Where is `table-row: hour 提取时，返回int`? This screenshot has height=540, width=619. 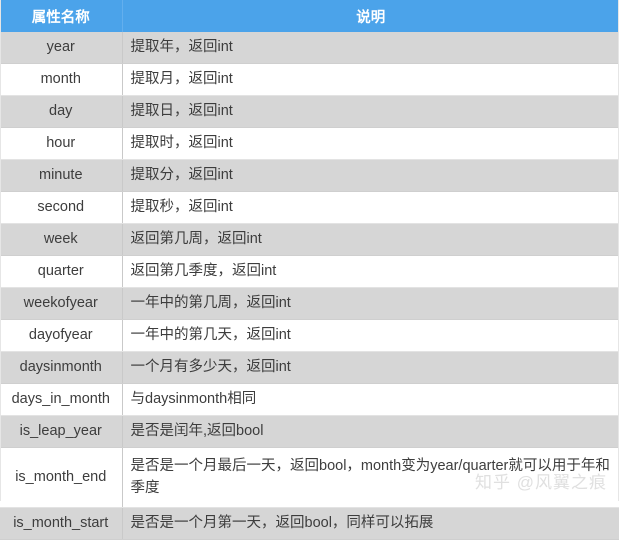 table-row: hour 提取时，返回int is located at coordinates (309, 143).